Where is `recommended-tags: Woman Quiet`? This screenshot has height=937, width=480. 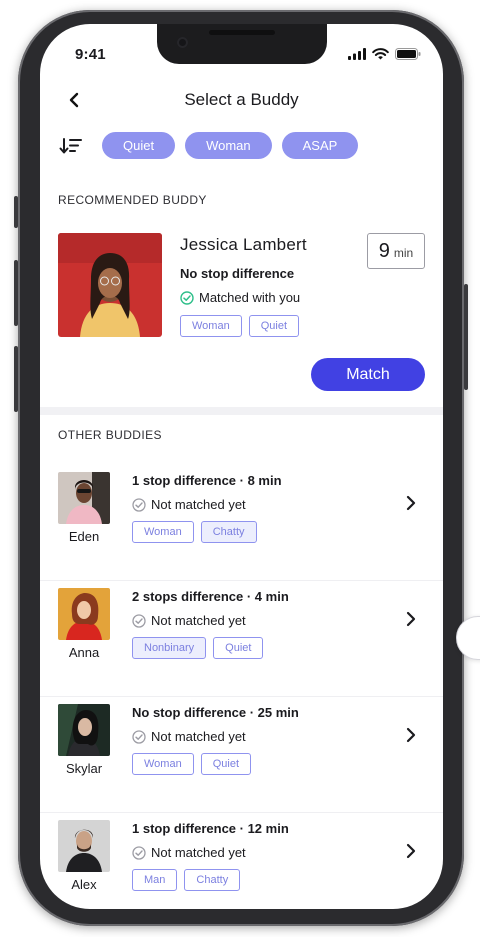
recommended-tags: Woman Quiet is located at coordinates (239, 326).